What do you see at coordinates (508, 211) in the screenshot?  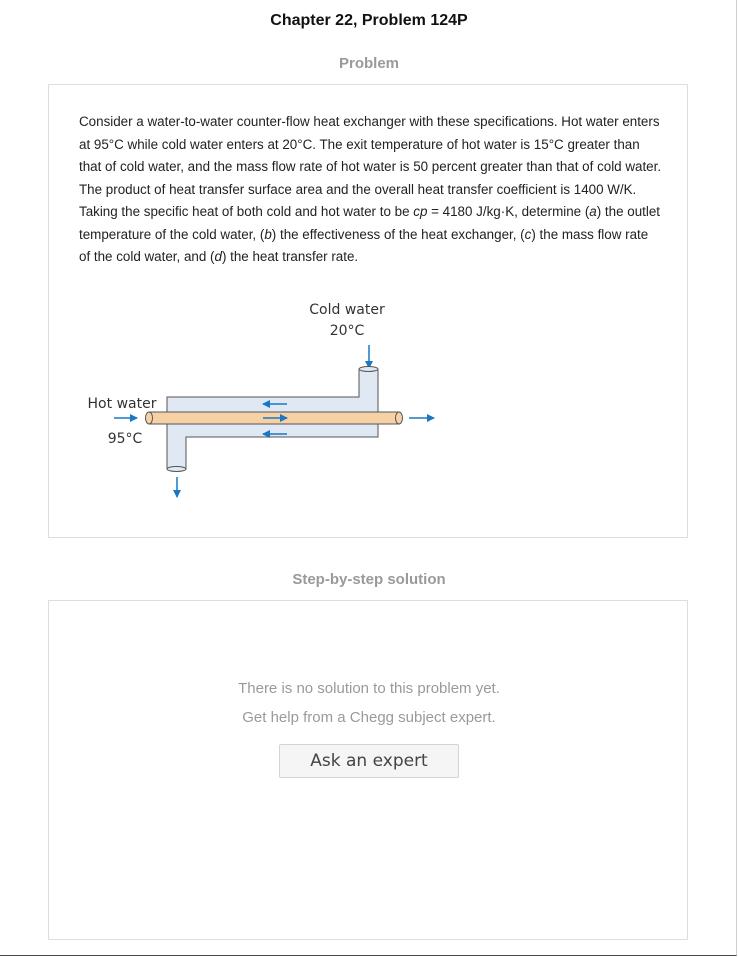 I see `problem-text-segment: = 4180 J/kg·K, determine (` at bounding box center [508, 211].